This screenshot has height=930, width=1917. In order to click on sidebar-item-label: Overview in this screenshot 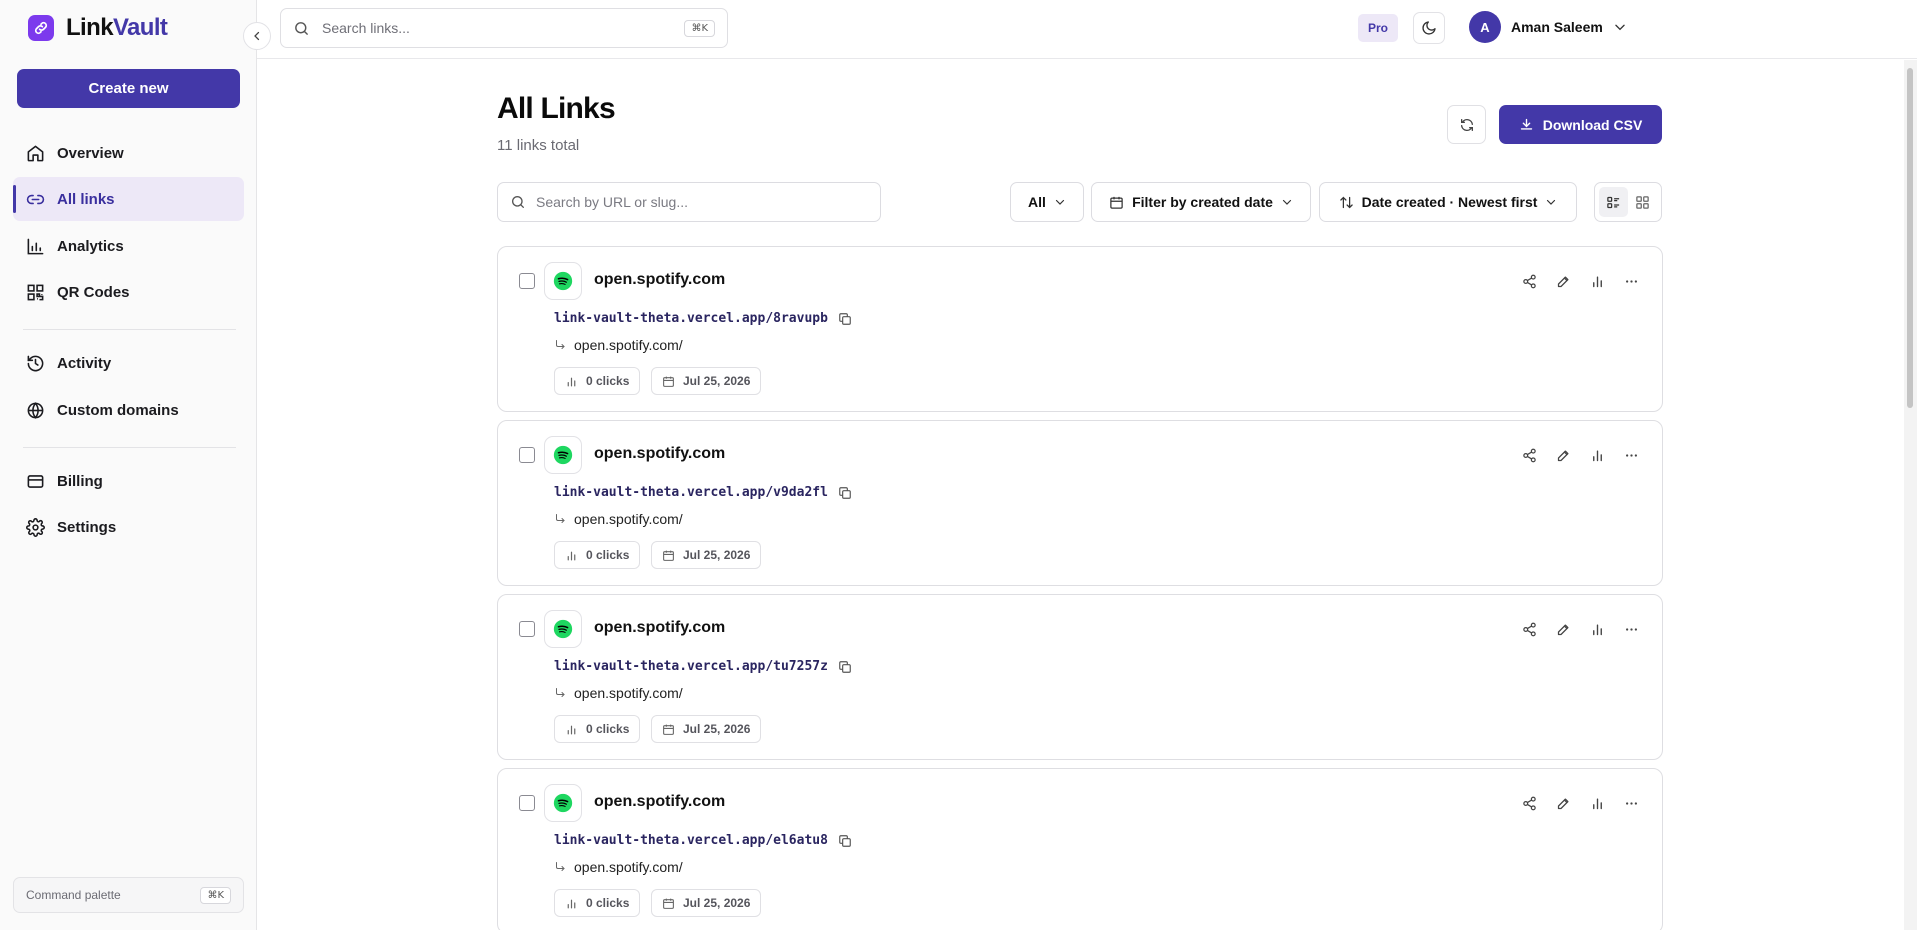, I will do `click(90, 153)`.